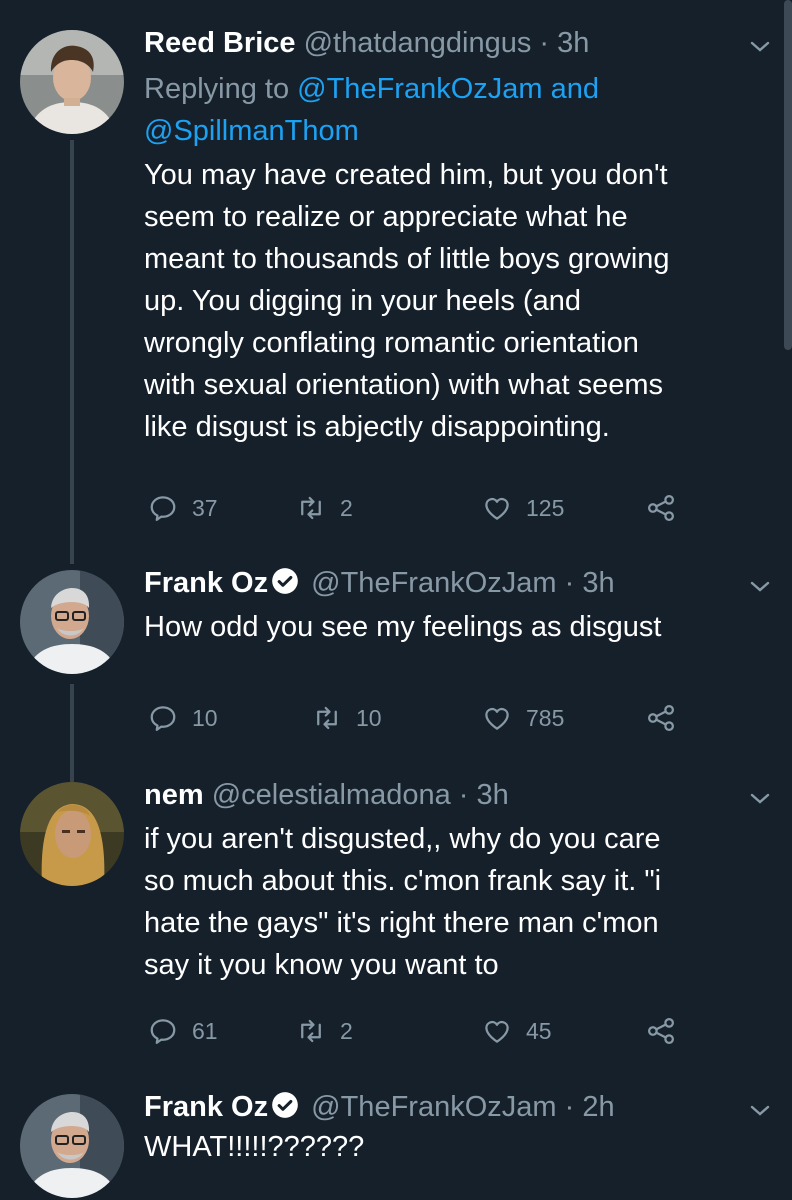  I want to click on like-button: 785, so click(523, 718).